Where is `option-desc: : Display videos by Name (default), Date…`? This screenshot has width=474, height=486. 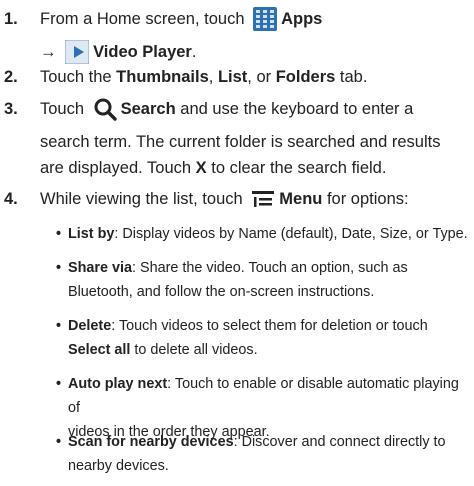 option-desc: : Display videos by Name (default), Date… is located at coordinates (291, 234).